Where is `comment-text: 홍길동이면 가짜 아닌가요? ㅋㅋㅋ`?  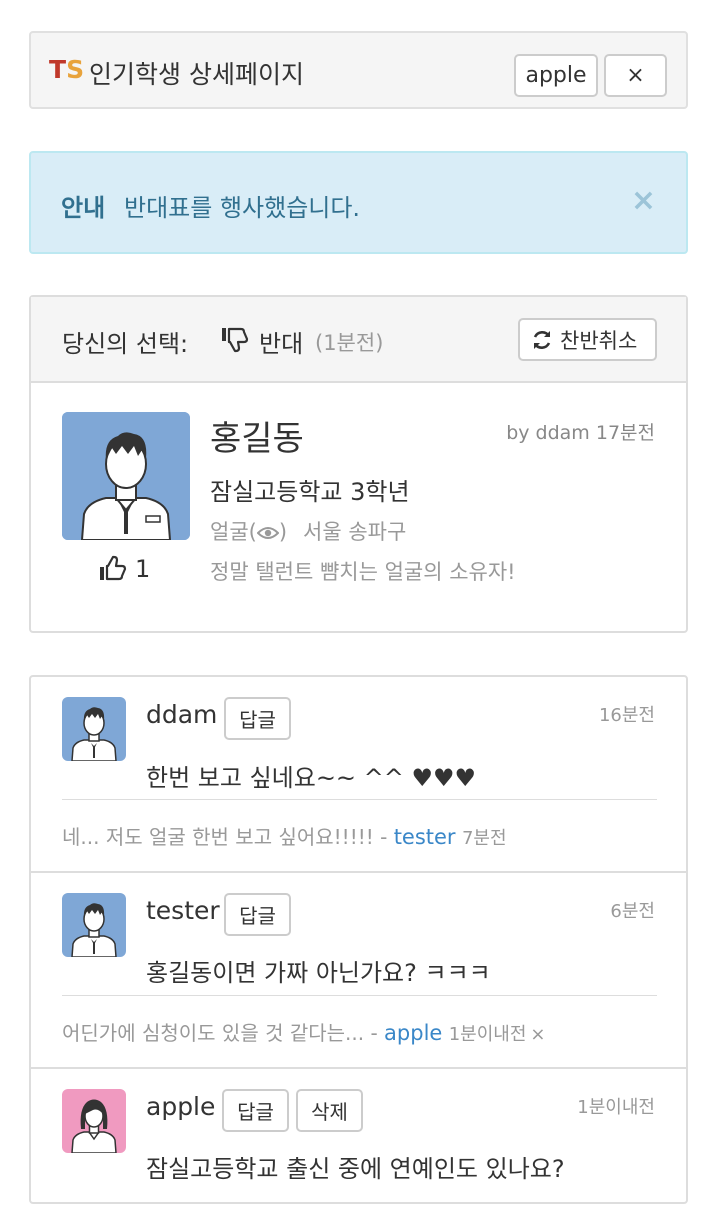 comment-text: 홍길동이면 가짜 아닌가요? ㅋㅋㅋ is located at coordinates (318, 973).